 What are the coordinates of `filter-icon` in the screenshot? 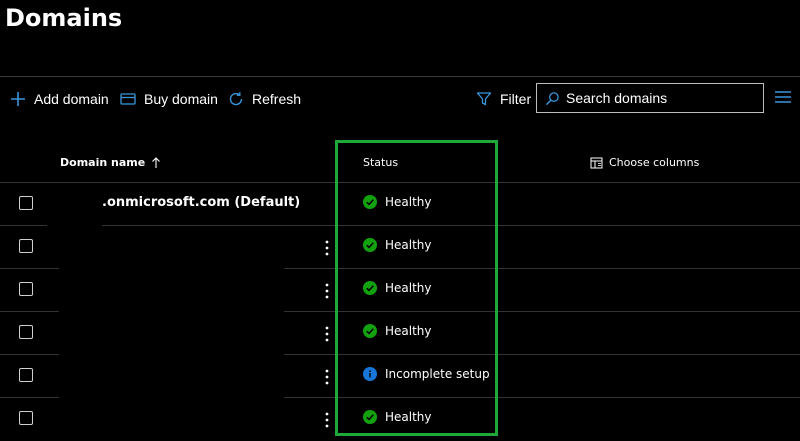 It's located at (484, 99).